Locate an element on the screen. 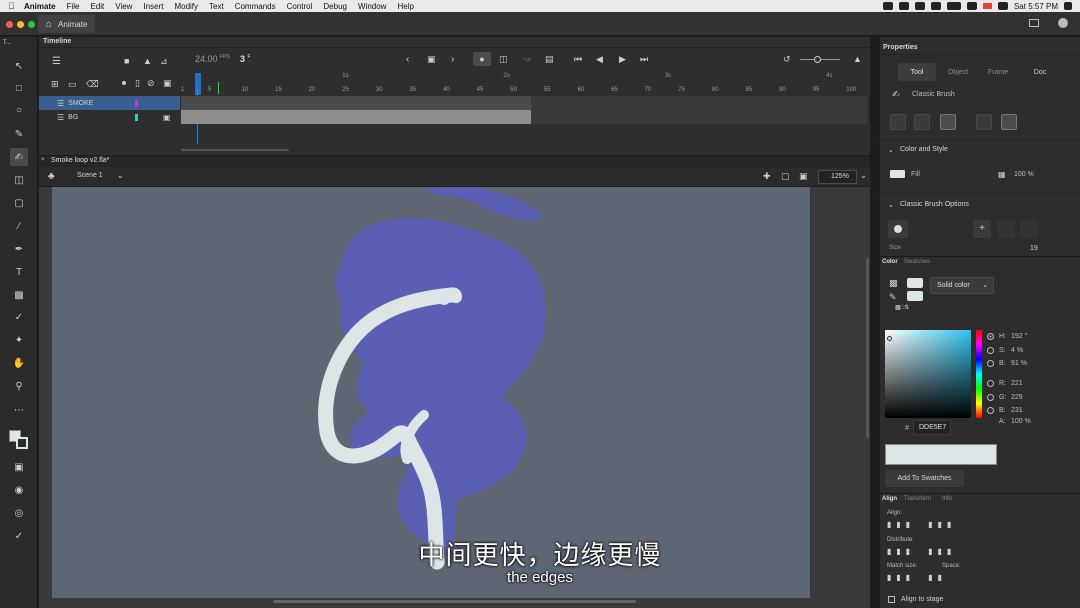  size-value: 19 is located at coordinates (1034, 248).